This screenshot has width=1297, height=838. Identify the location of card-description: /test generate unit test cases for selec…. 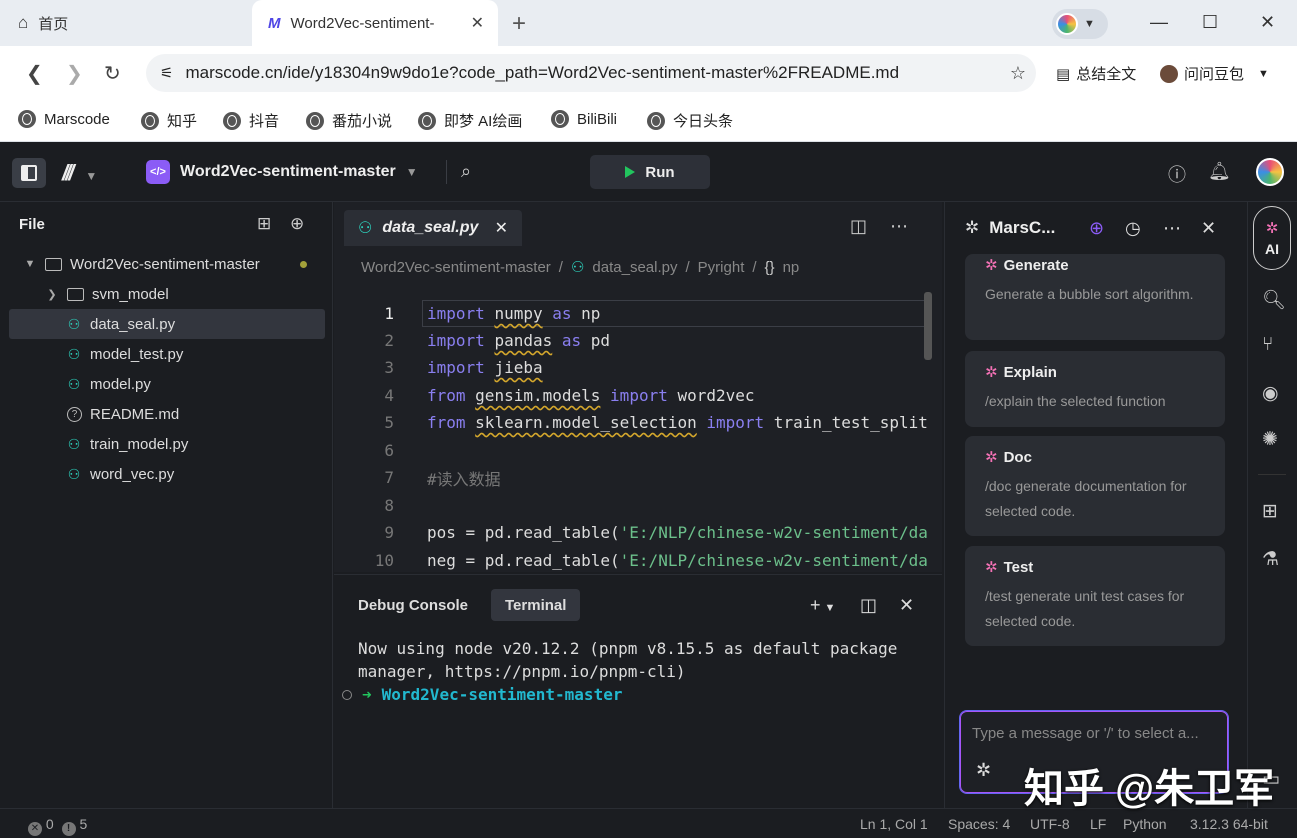
(1085, 608).